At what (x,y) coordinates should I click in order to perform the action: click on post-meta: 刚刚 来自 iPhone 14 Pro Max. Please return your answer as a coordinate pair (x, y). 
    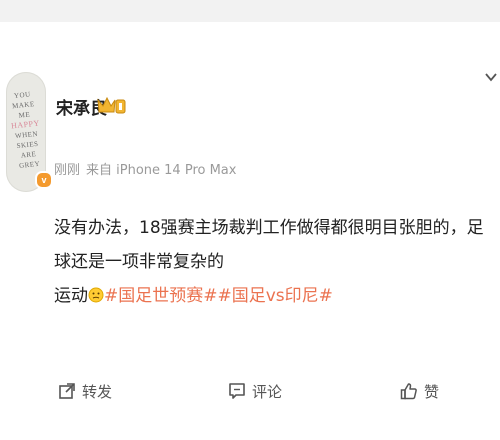
    Looking at the image, I should click on (145, 168).